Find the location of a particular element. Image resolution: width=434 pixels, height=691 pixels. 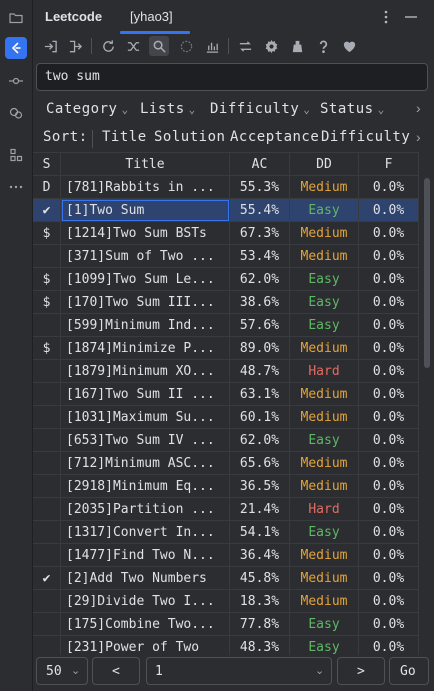

sort-acceptance: Acceptance is located at coordinates (274, 137).